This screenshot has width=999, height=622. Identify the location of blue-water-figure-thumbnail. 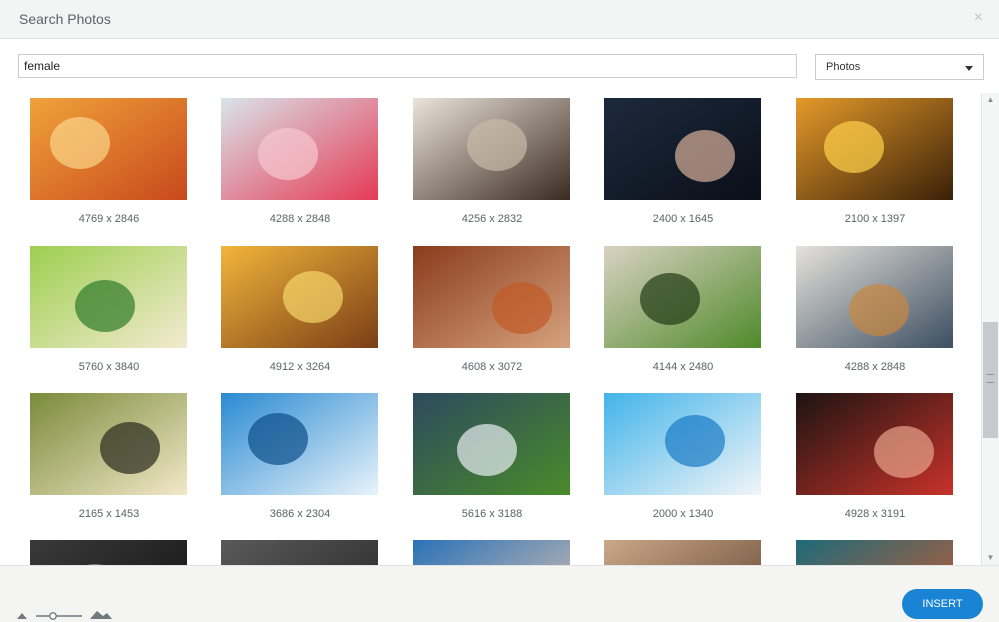
(299, 444).